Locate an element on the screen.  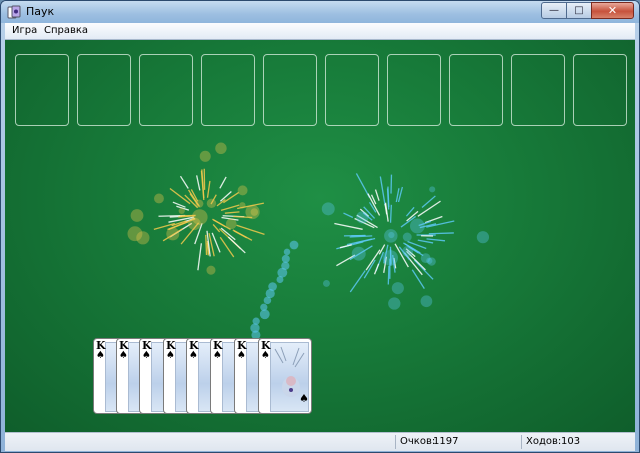
maximize-button: □ is located at coordinates (579, 10).